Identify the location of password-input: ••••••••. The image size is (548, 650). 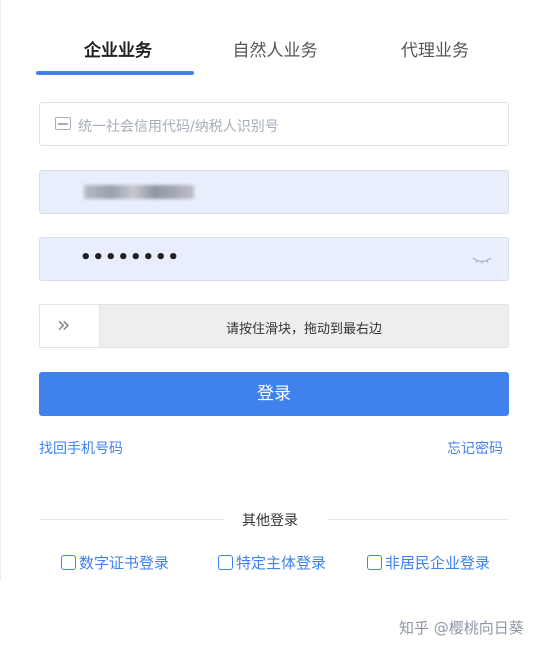
(274, 259).